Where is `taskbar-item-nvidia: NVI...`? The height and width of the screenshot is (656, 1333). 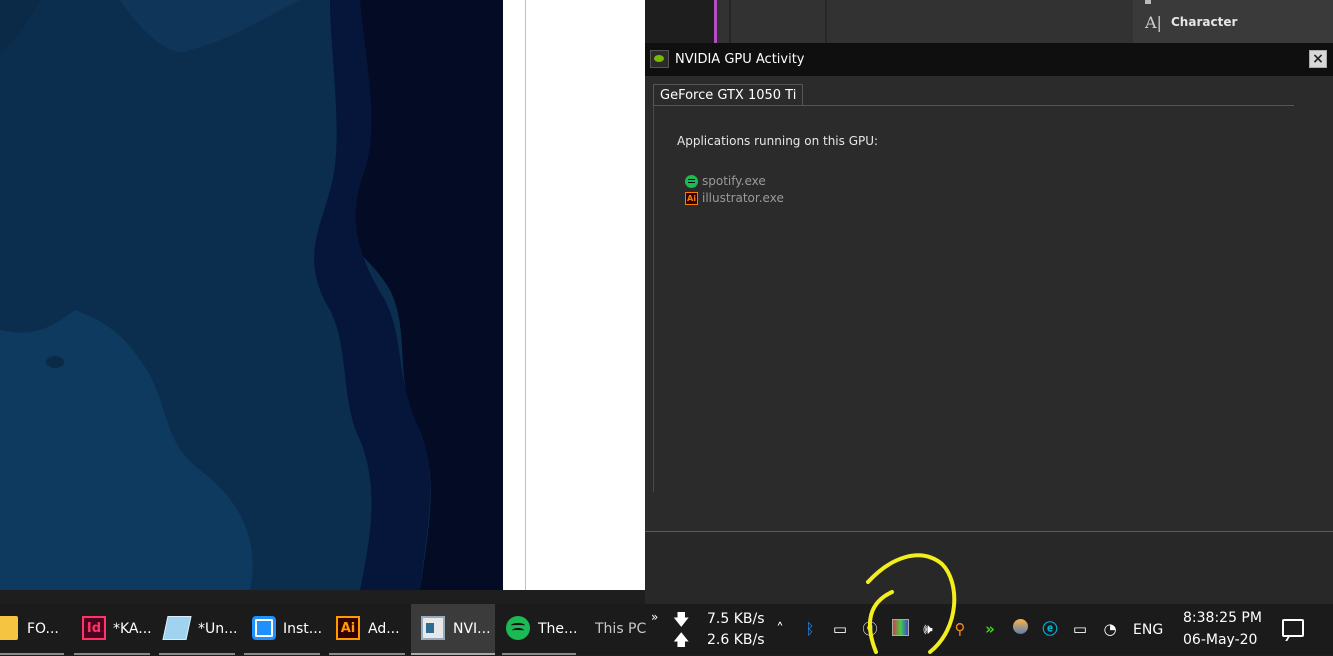 taskbar-item-nvidia: NVI... is located at coordinates (453, 629).